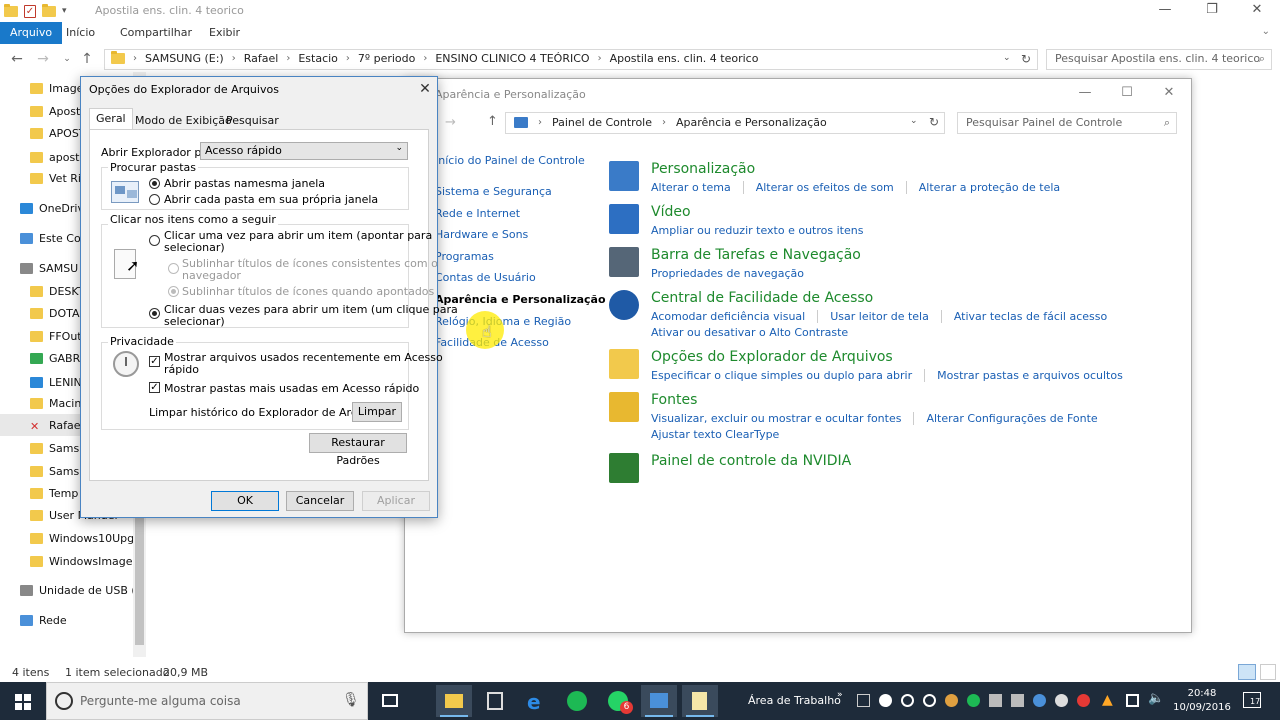 The image size is (1280, 720). I want to click on double-click-radio, so click(154, 313).